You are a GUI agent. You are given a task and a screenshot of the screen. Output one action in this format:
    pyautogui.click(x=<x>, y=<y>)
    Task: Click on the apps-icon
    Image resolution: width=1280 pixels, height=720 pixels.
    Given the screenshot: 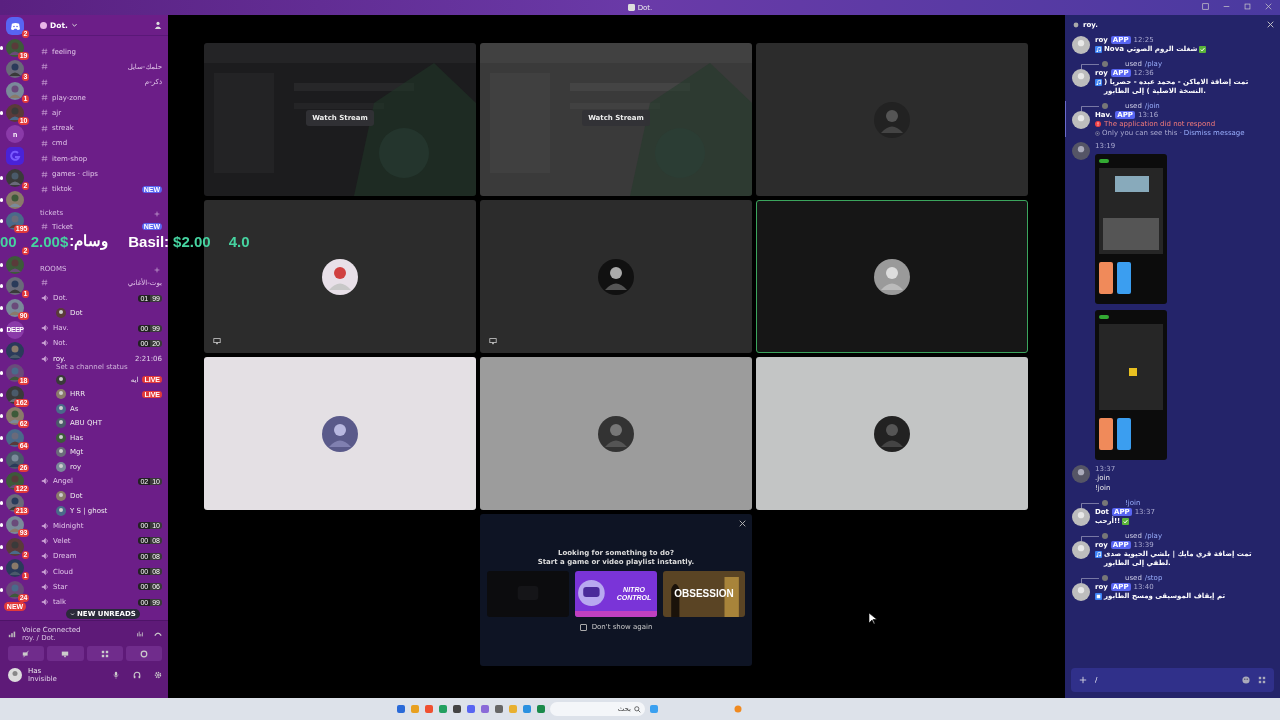 What is the action you would take?
    pyautogui.click(x=1262, y=680)
    